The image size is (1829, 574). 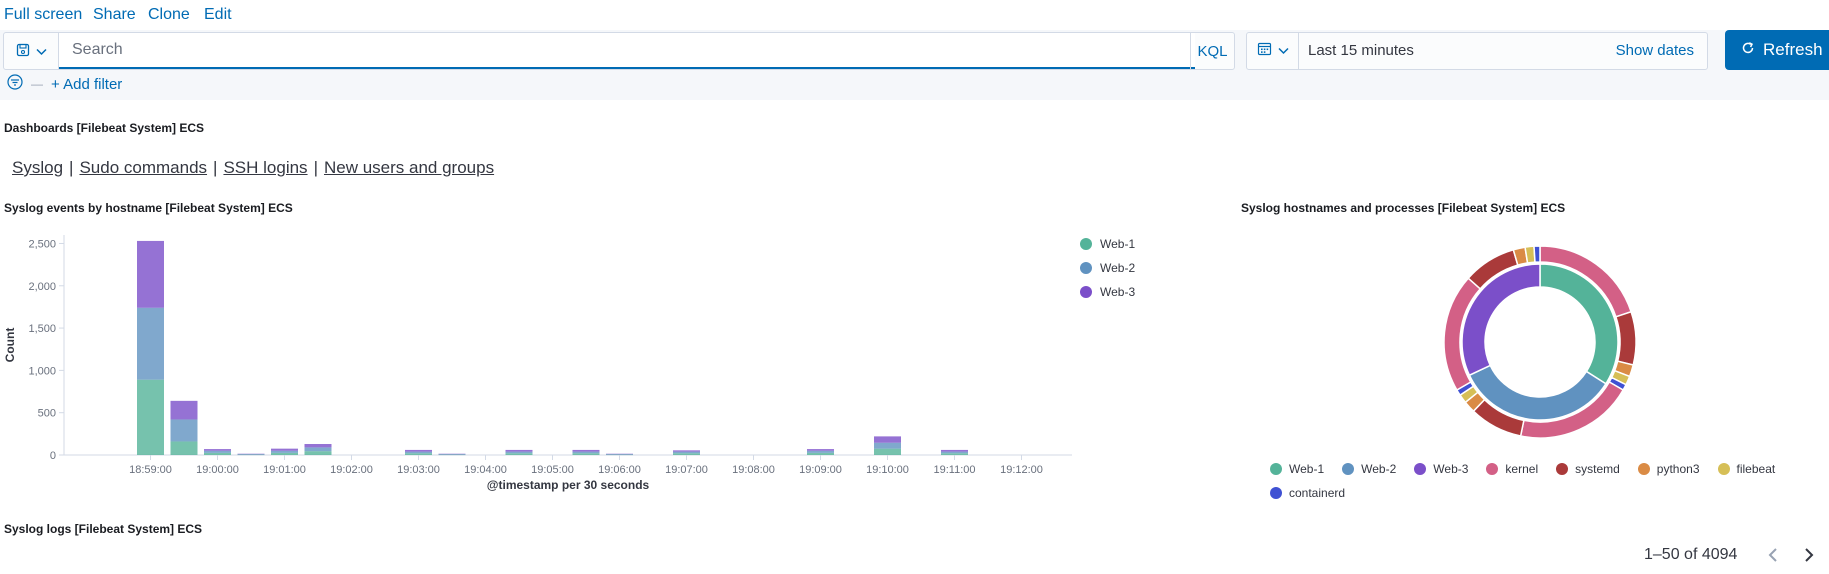 What do you see at coordinates (954, 470) in the screenshot?
I see `x-tick-label: 19:11:00` at bounding box center [954, 470].